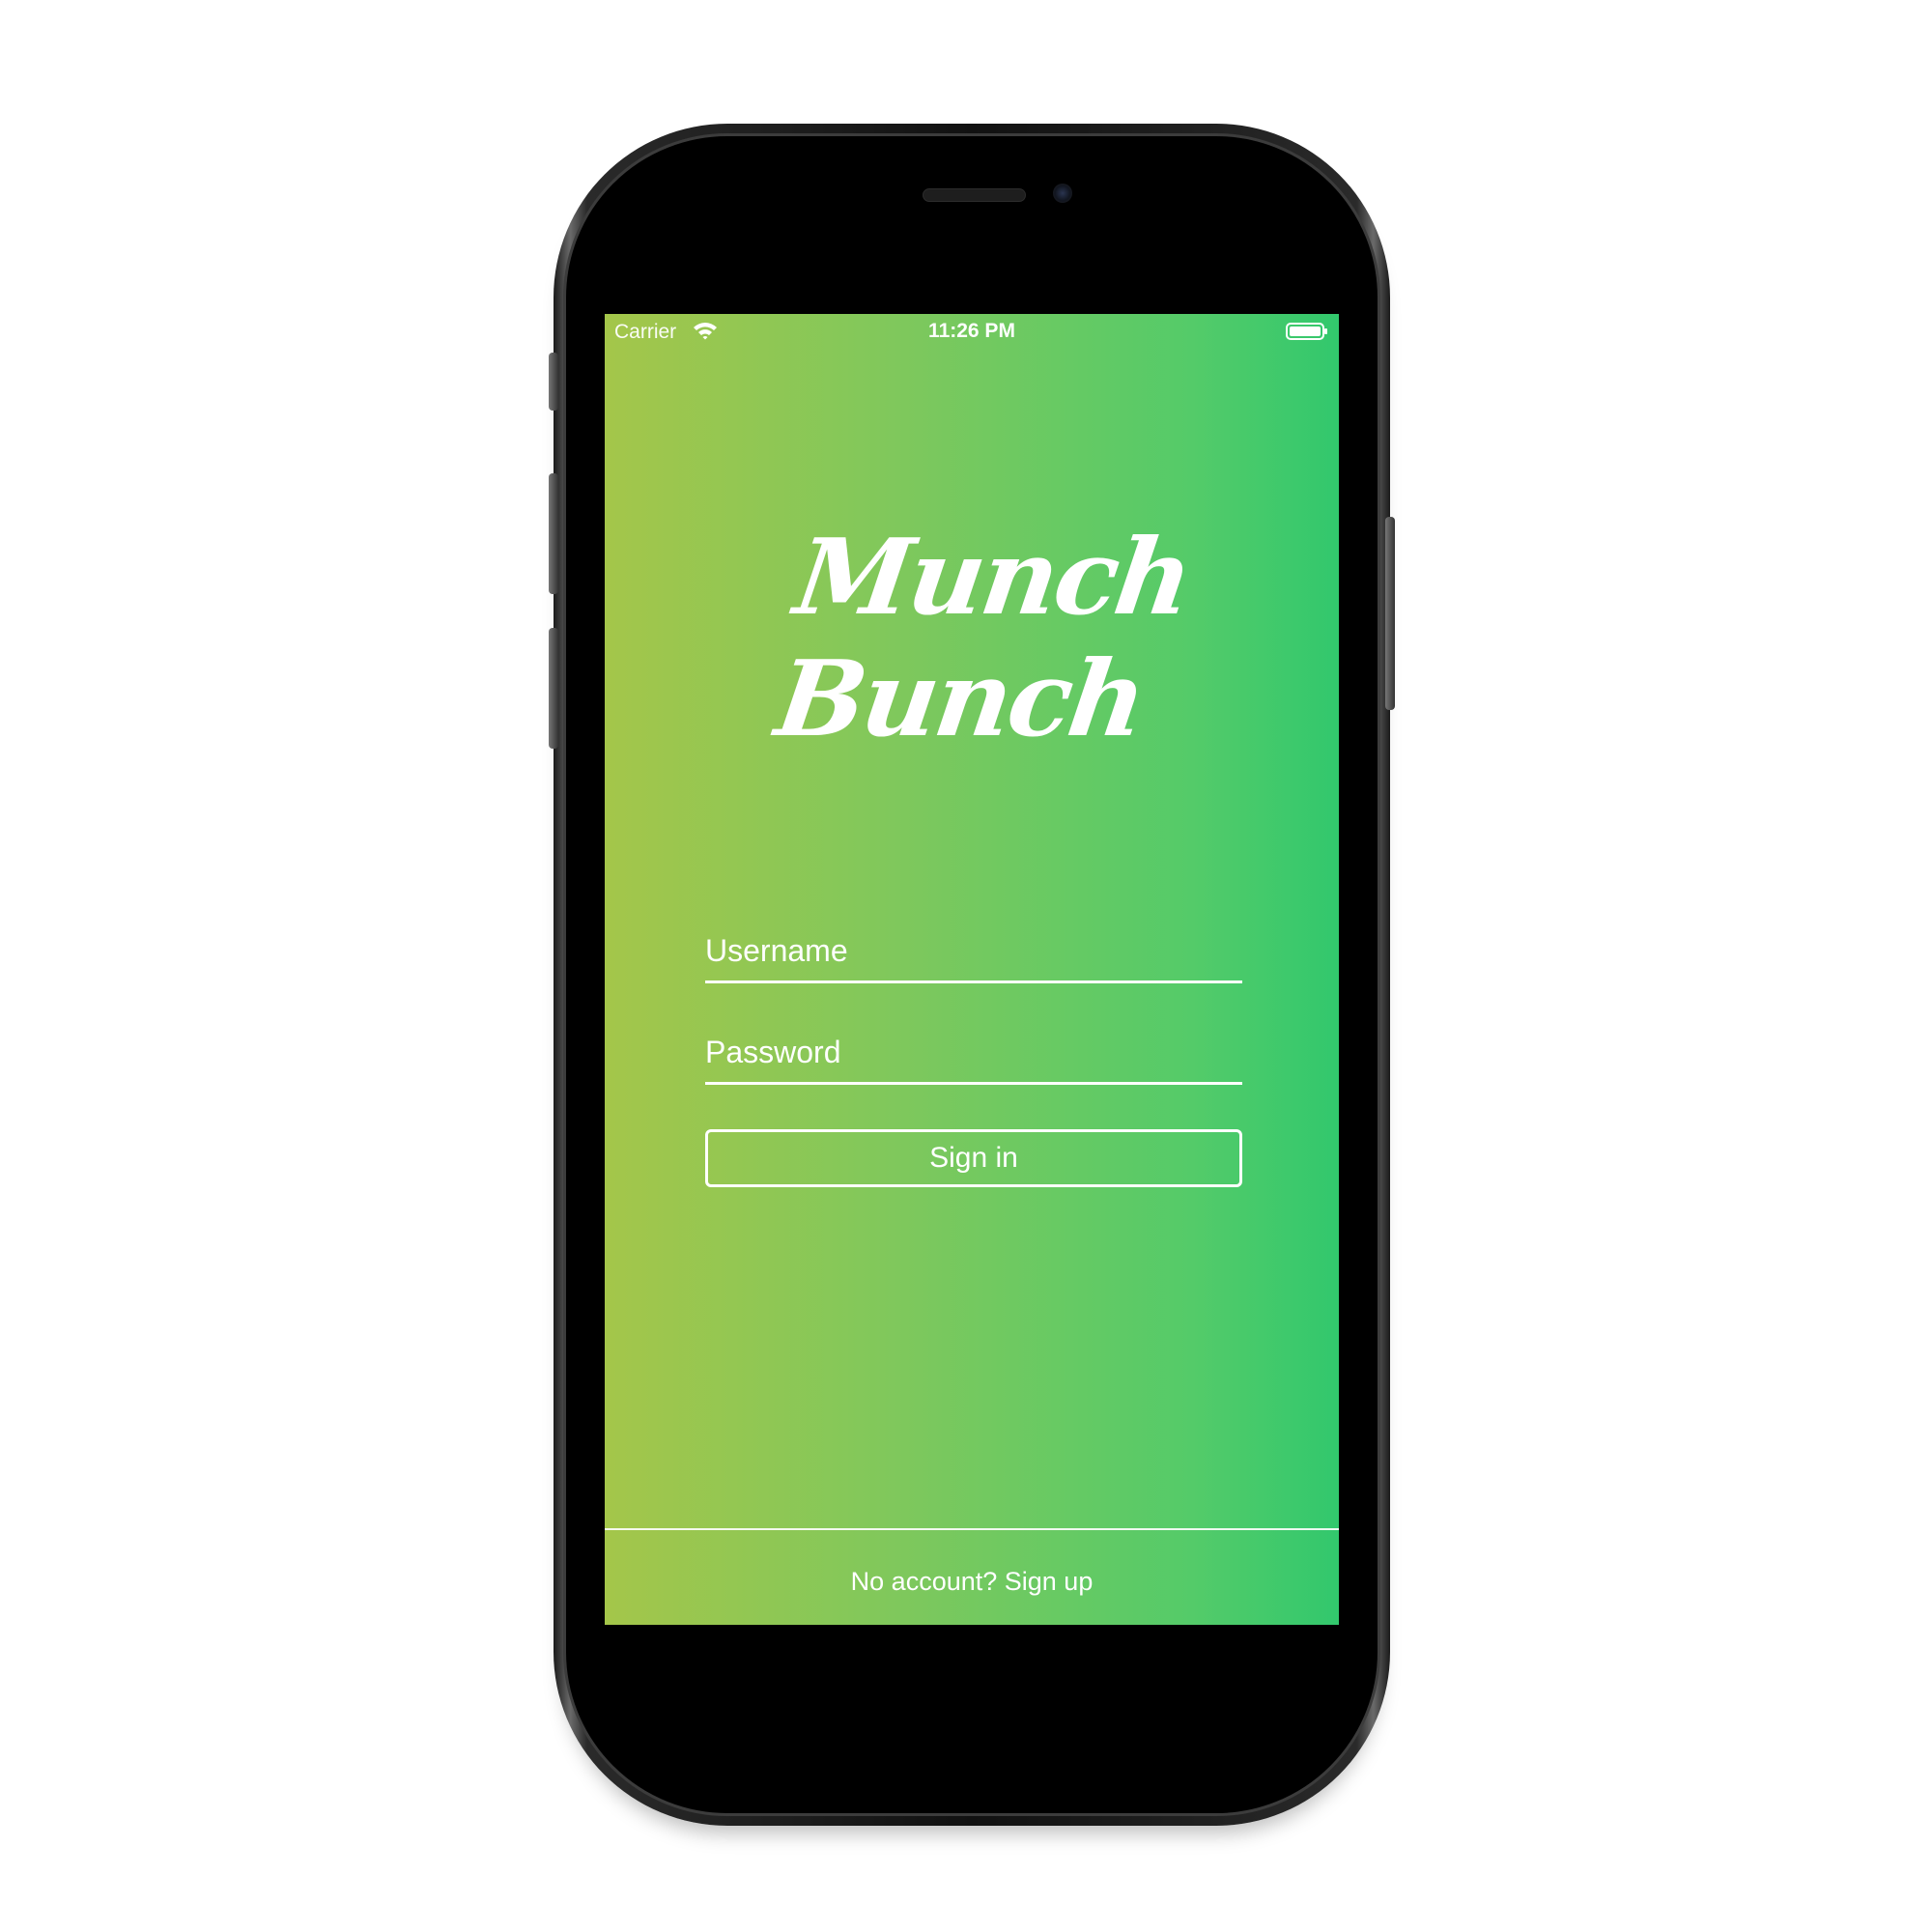  I want to click on username-input, so click(973, 951).